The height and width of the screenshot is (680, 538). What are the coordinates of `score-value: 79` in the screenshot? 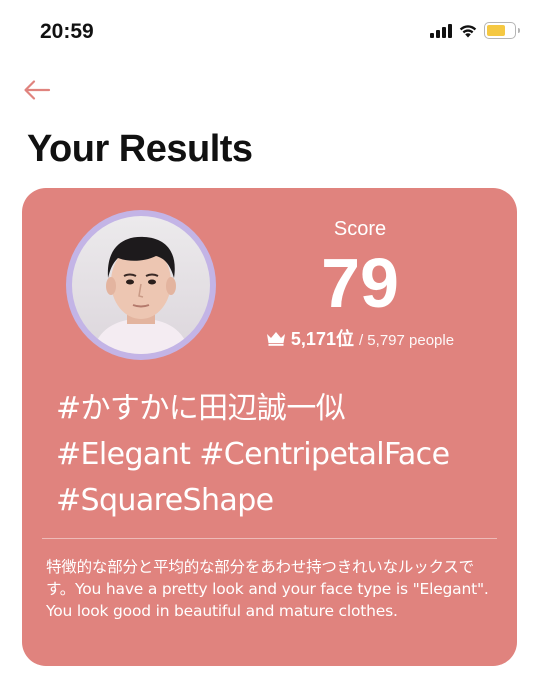 It's located at (360, 283).